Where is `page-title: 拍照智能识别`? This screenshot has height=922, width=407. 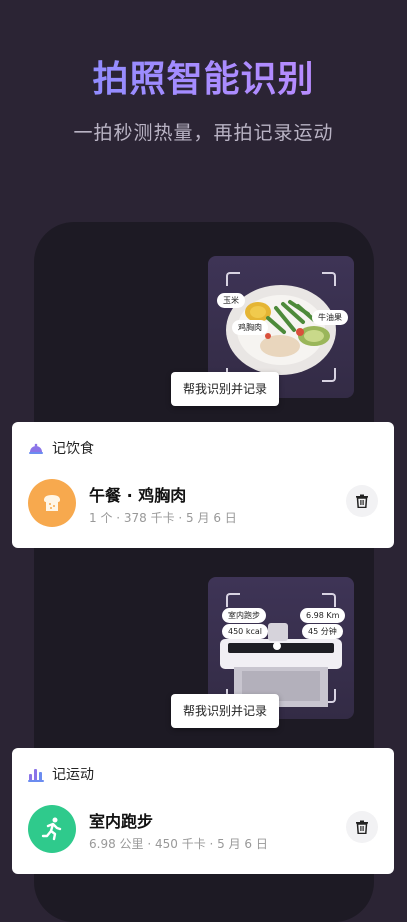
page-title: 拍照智能识别 is located at coordinates (203, 76).